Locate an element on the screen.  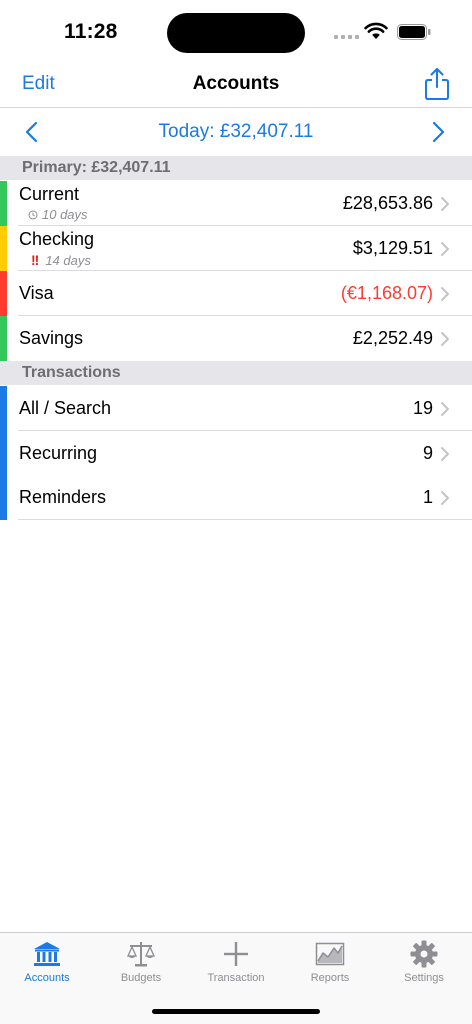
tab-reports: Reports is located at coordinates (330, 963).